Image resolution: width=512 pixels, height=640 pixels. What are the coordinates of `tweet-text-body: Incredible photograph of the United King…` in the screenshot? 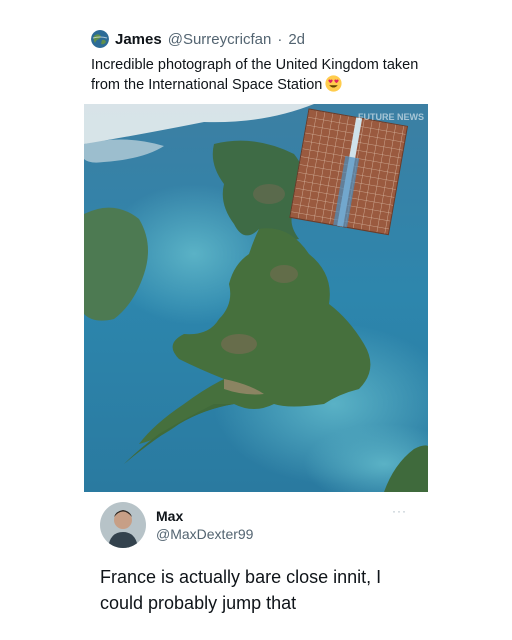 It's located at (255, 75).